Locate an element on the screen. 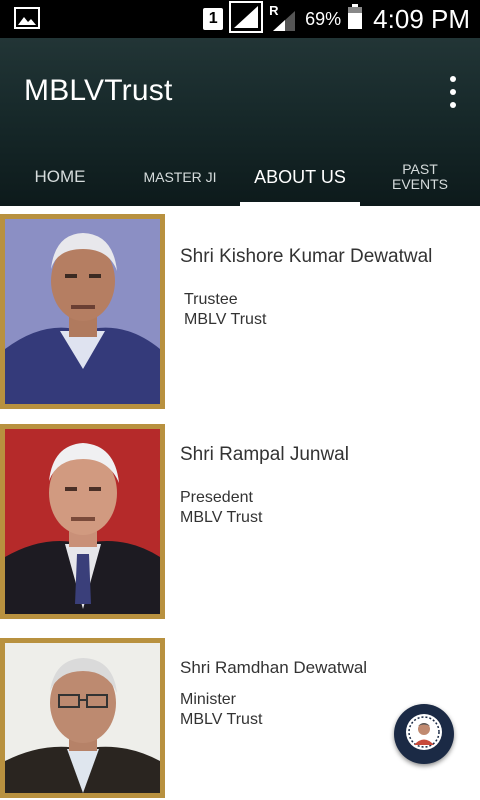  signal-strength-icon is located at coordinates (246, 19).